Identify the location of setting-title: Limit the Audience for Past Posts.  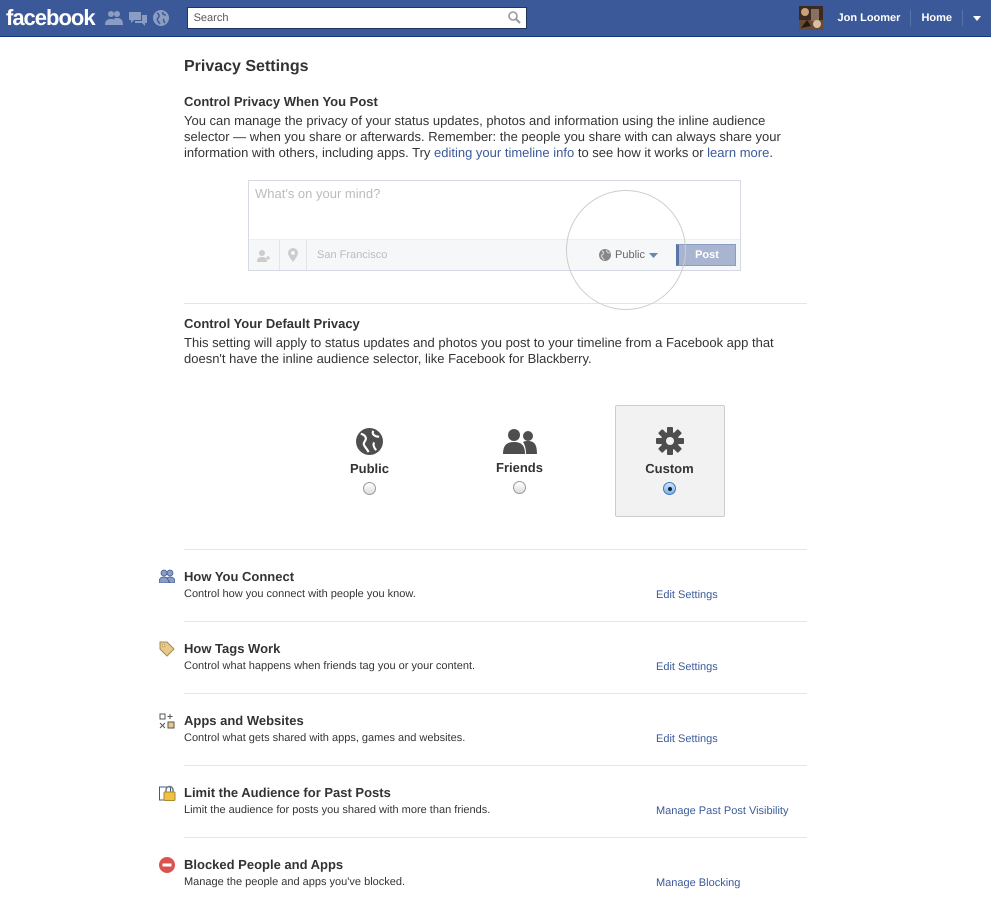
(288, 792).